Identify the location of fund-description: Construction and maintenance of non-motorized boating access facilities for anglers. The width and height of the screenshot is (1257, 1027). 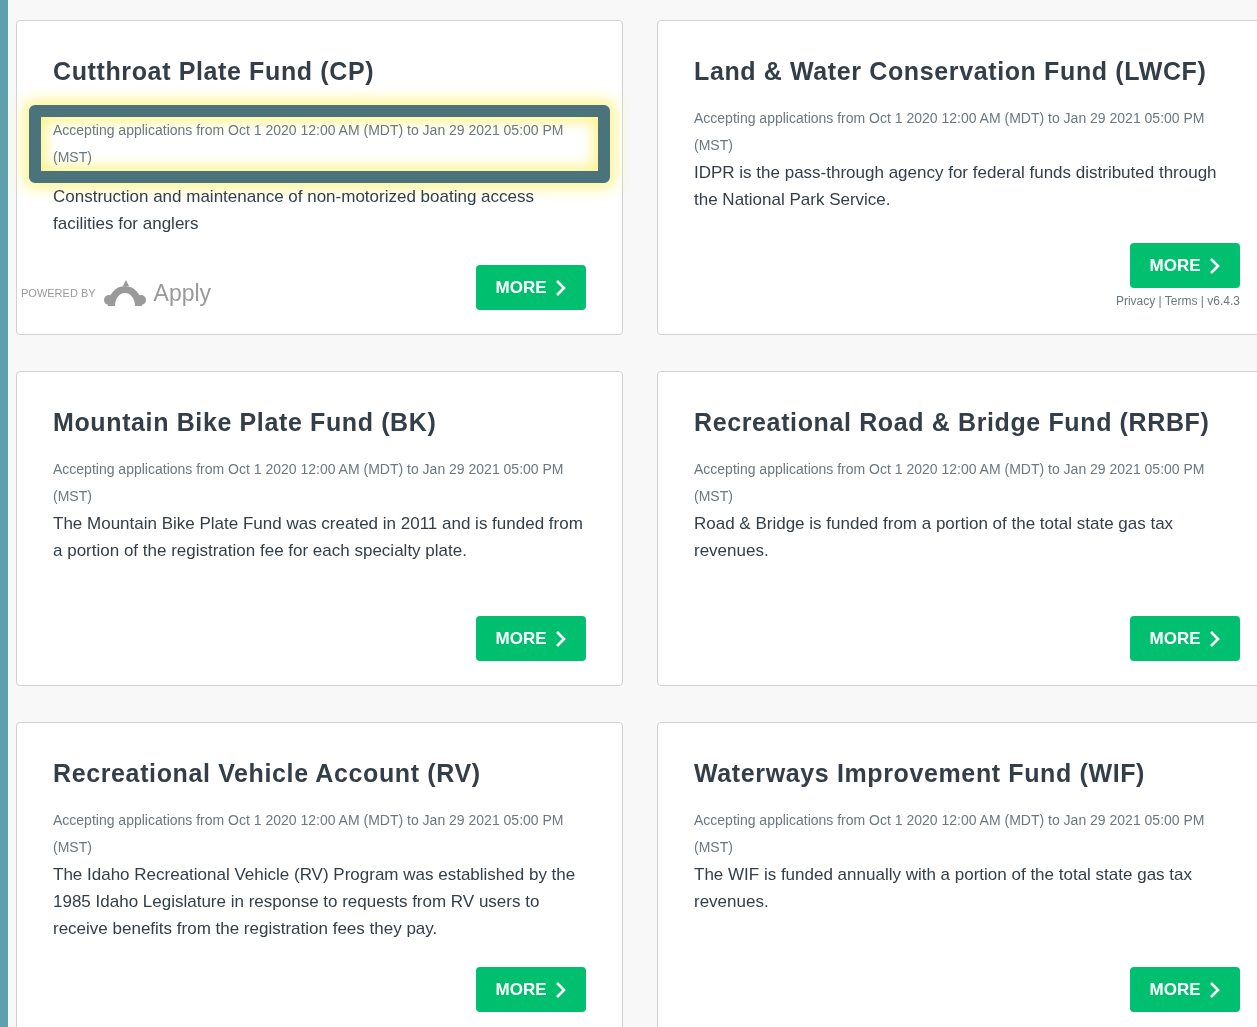
(294, 210).